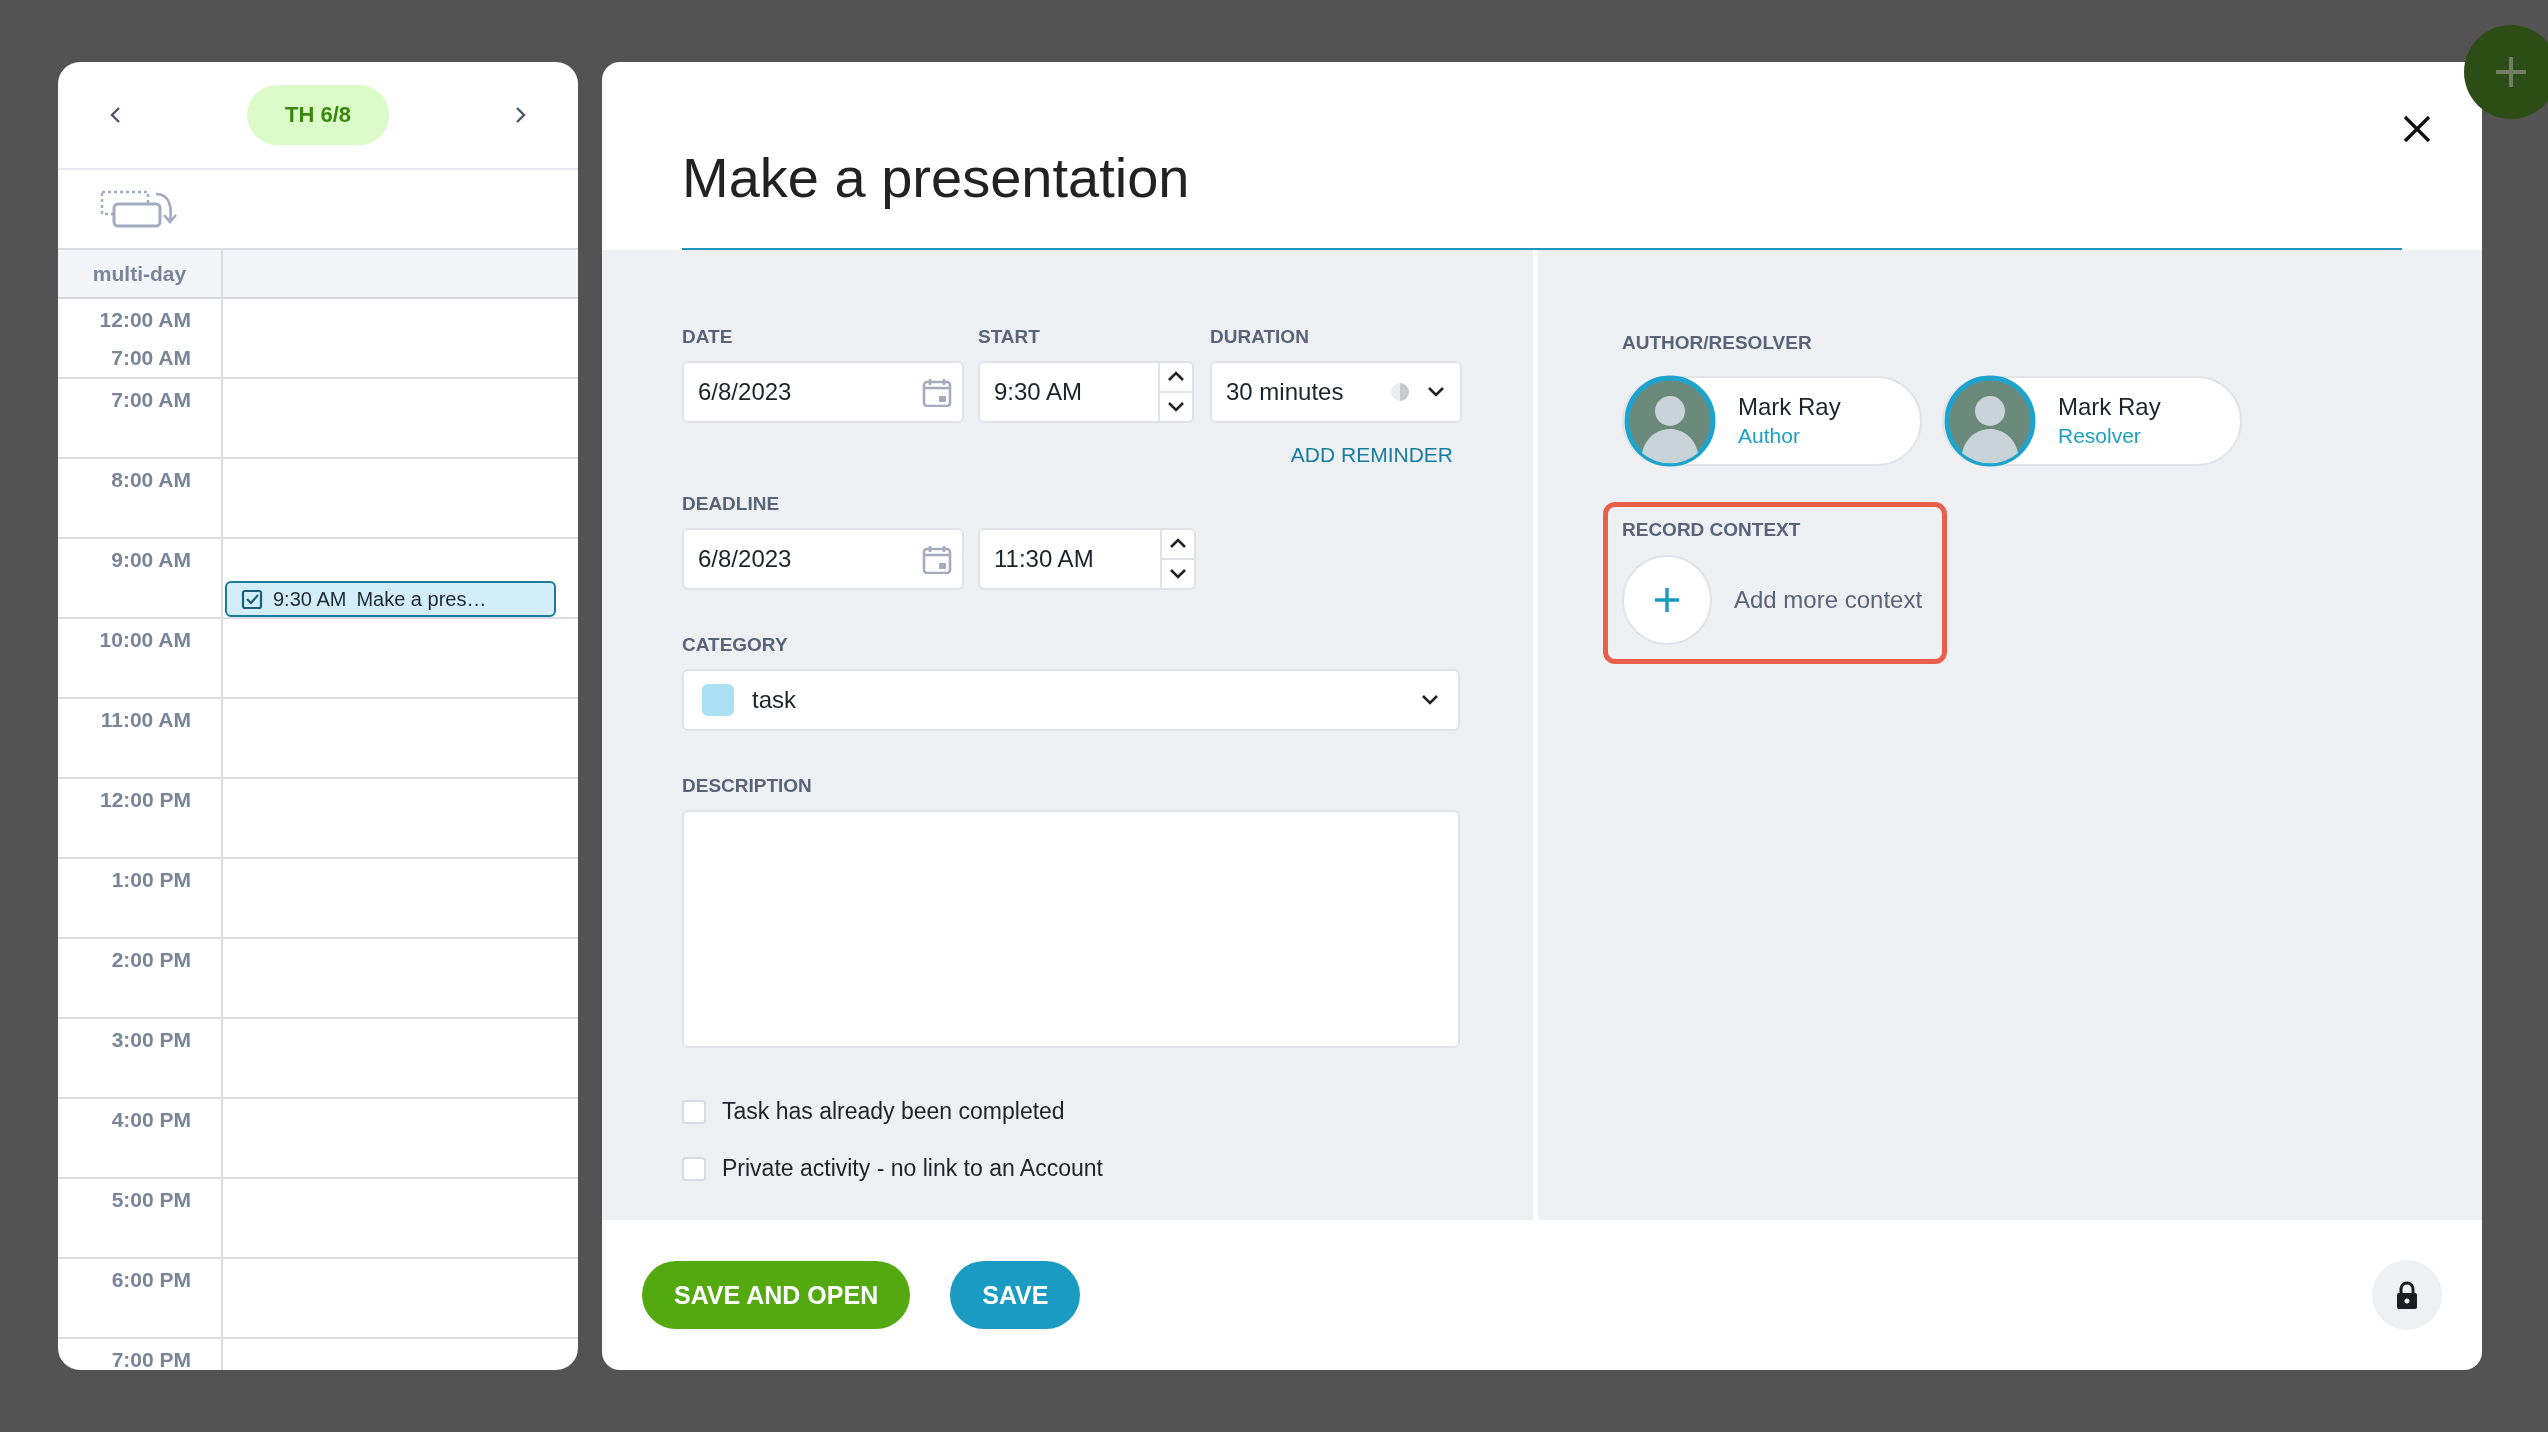 The width and height of the screenshot is (2548, 1432). Describe the element at coordinates (735, 645) in the screenshot. I see `field-label: CATEGORY` at that location.